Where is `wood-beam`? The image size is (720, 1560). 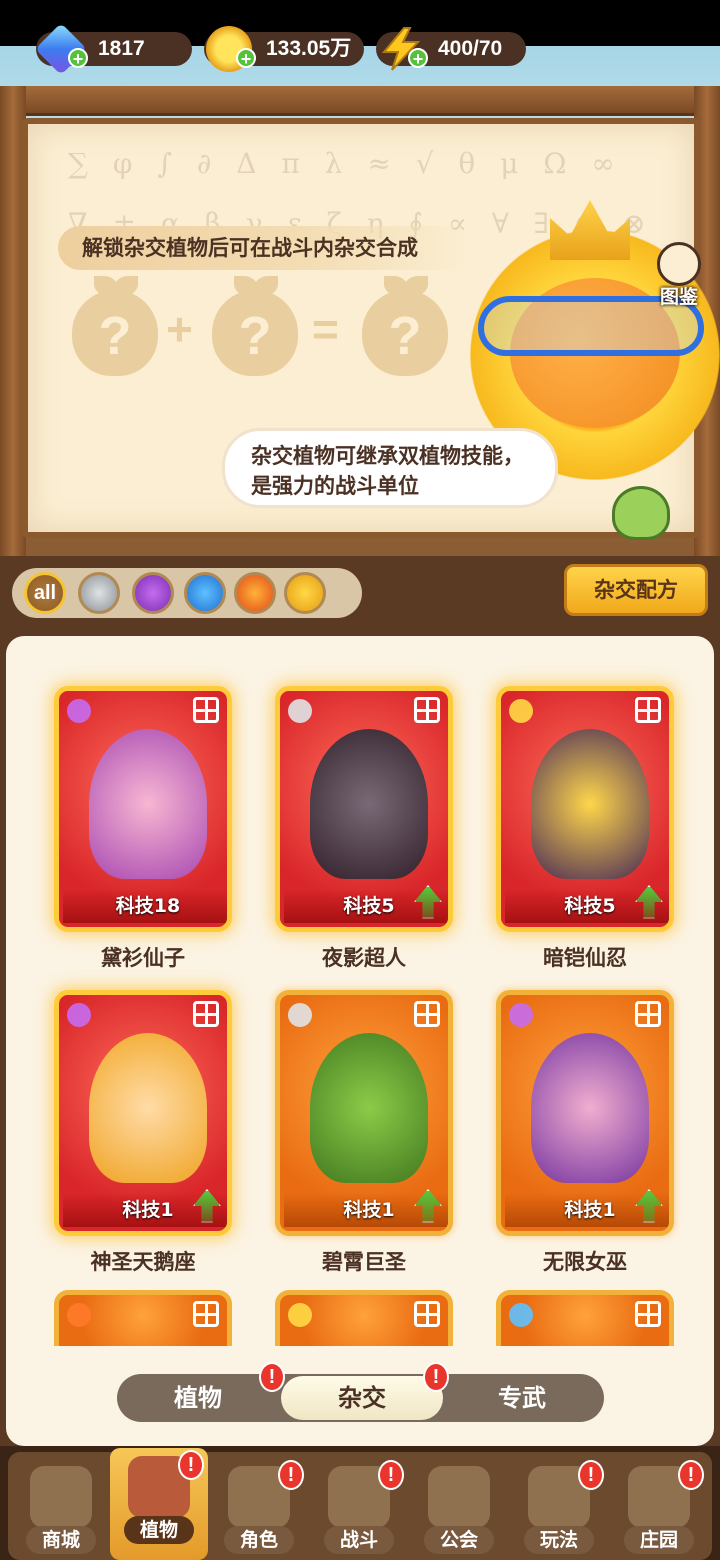
wood-beam is located at coordinates (360, 101).